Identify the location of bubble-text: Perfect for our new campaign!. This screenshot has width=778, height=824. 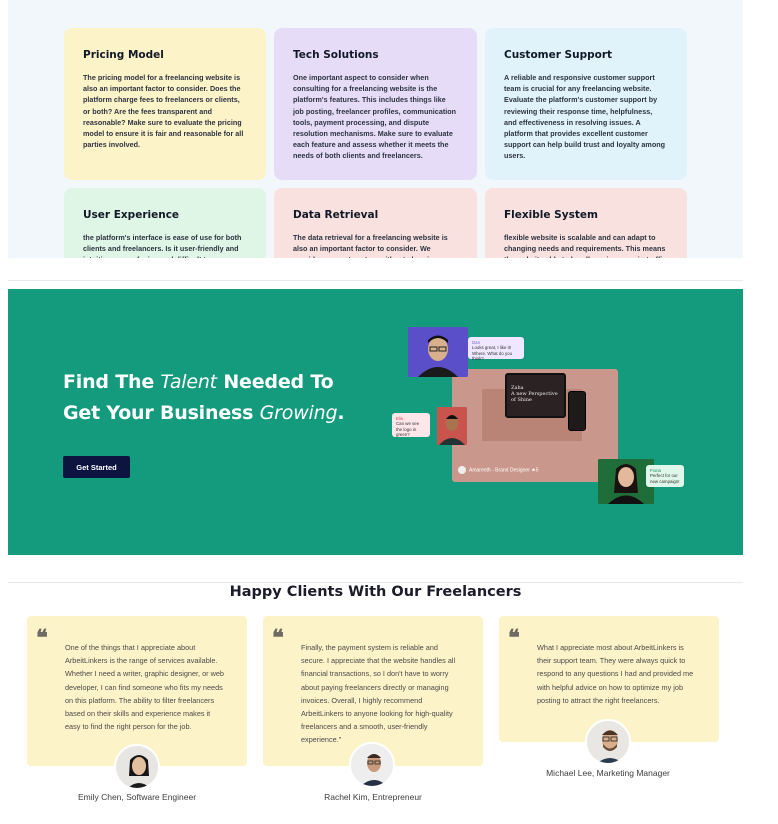
(665, 478).